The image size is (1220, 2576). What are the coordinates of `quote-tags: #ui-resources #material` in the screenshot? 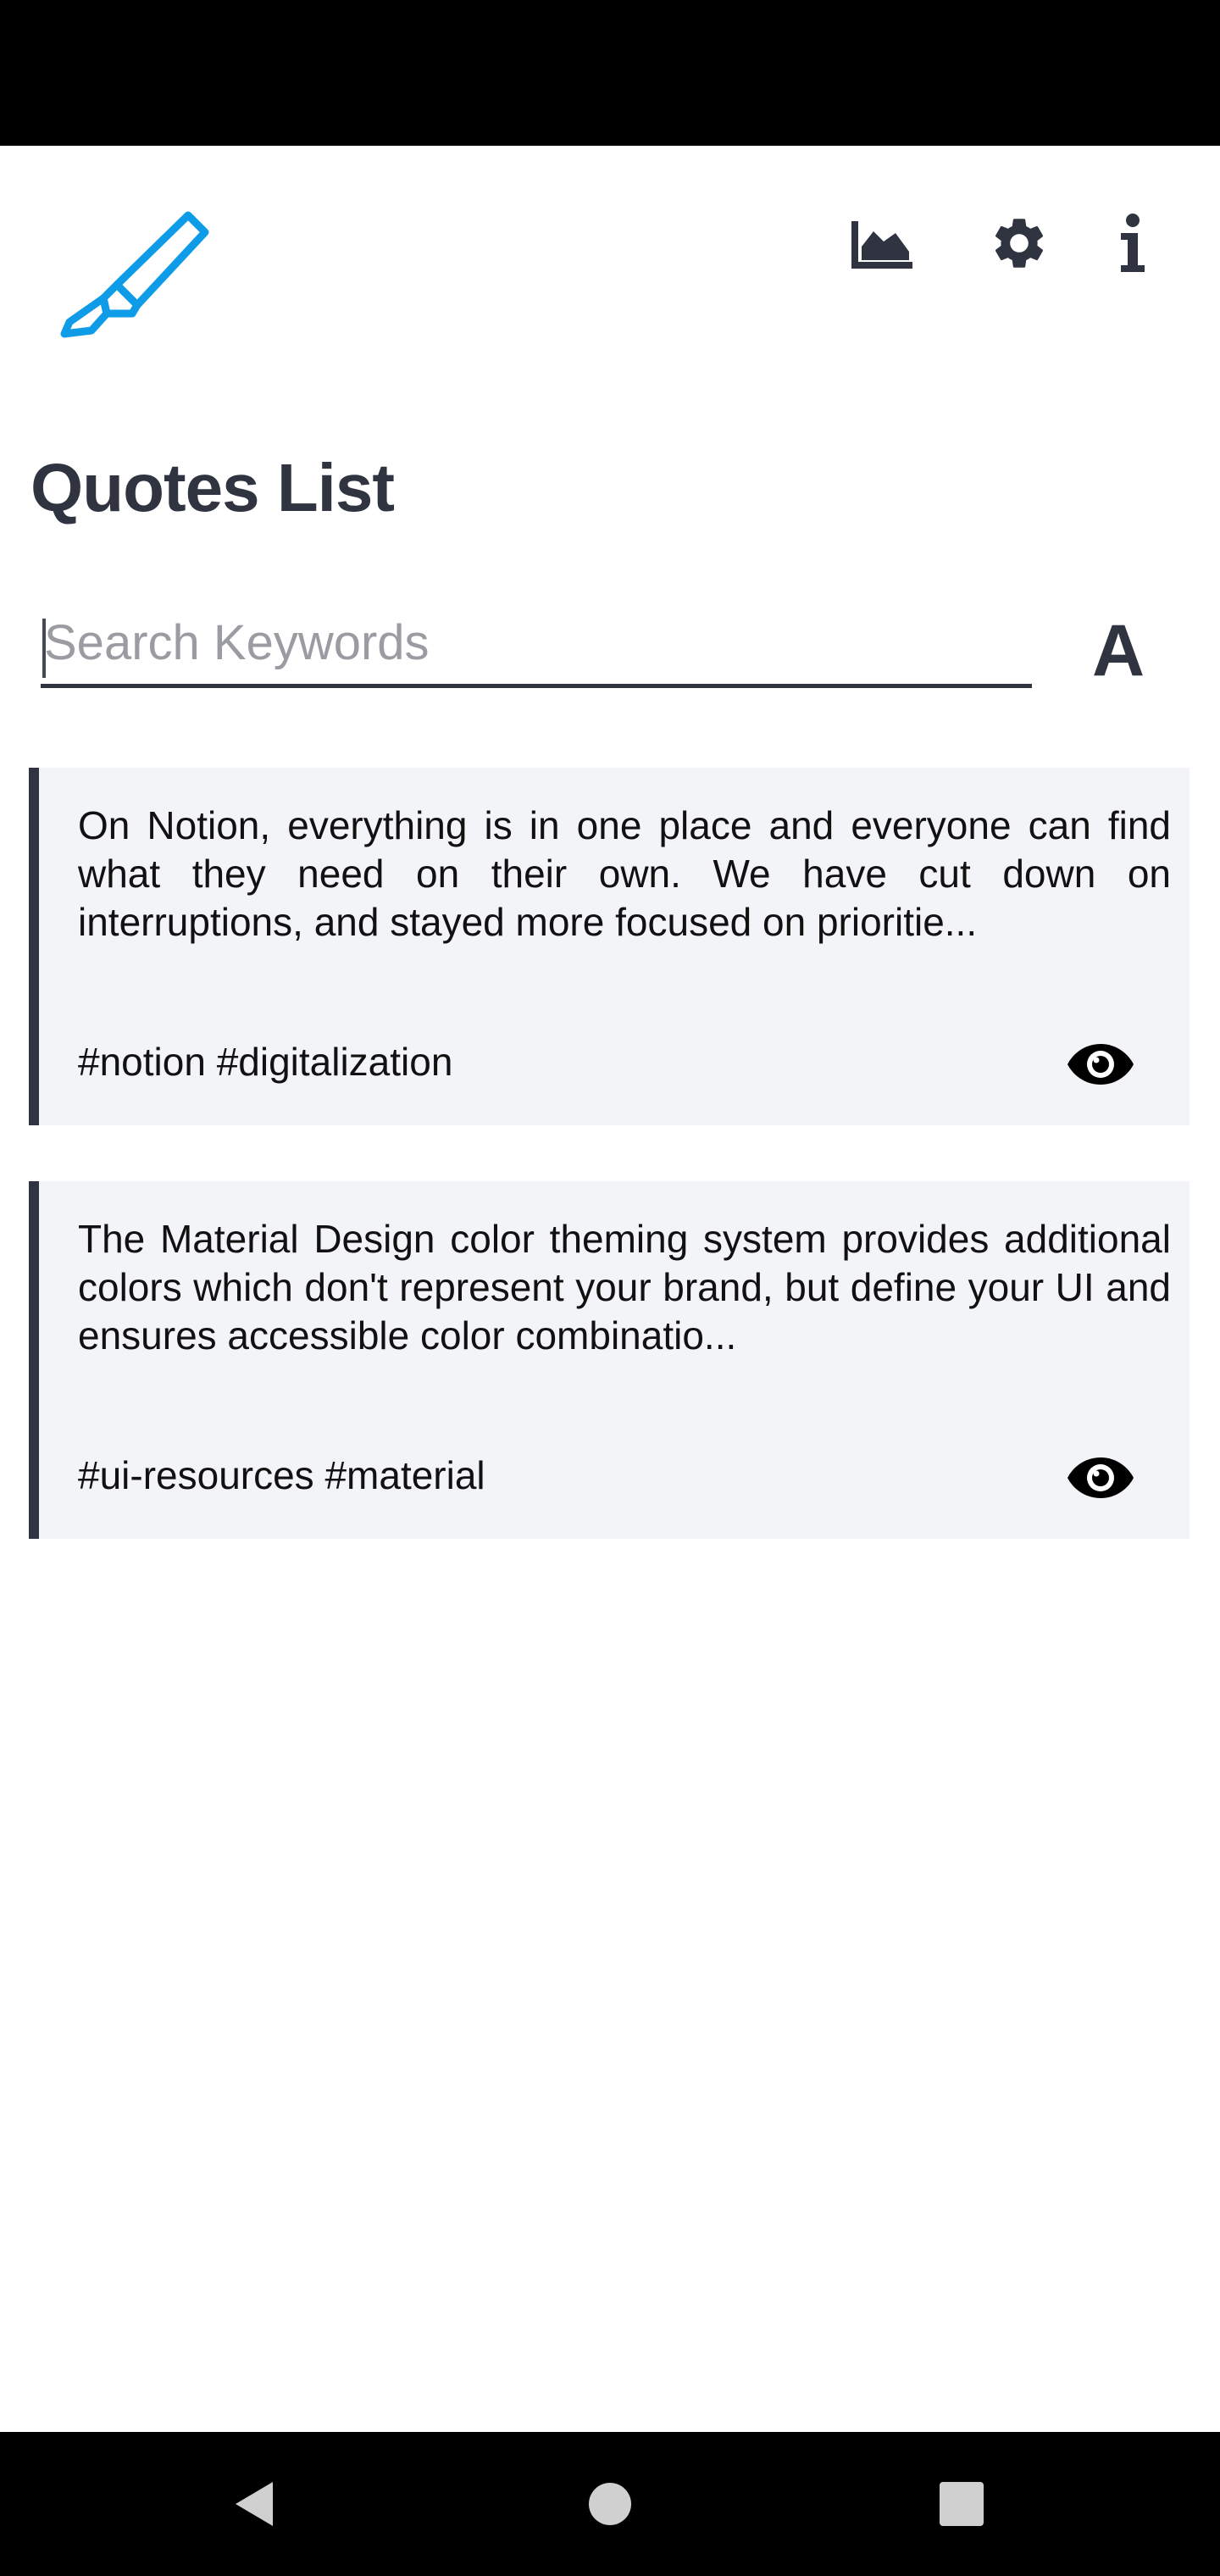 It's located at (281, 1475).